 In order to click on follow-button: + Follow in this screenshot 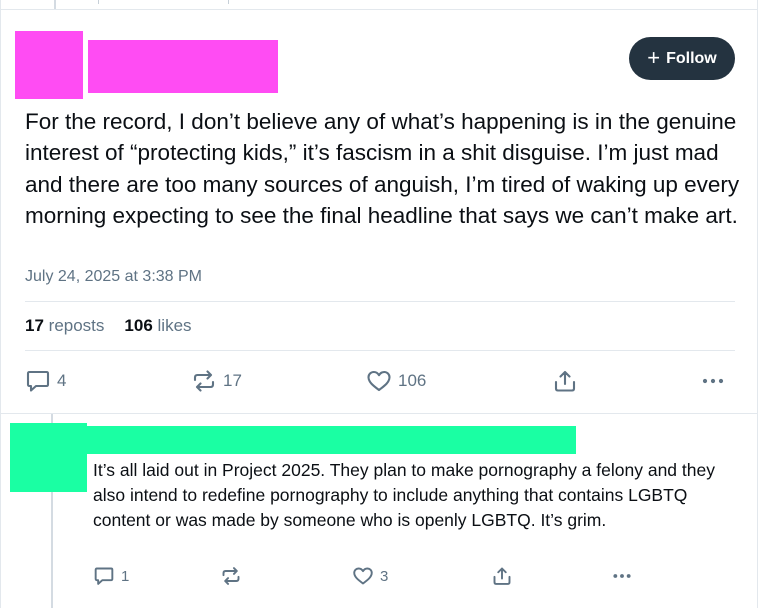, I will do `click(682, 58)`.